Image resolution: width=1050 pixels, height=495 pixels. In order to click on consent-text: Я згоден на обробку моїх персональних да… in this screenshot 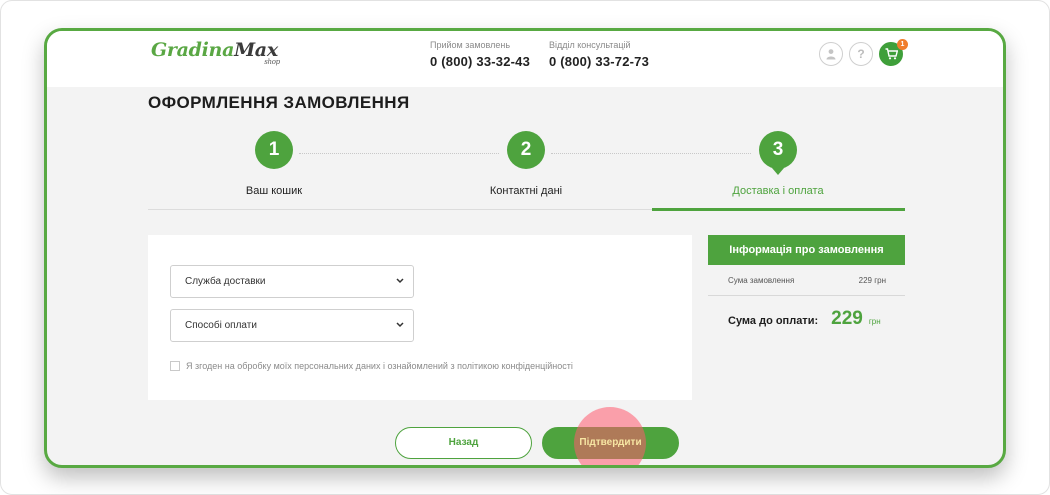, I will do `click(379, 366)`.